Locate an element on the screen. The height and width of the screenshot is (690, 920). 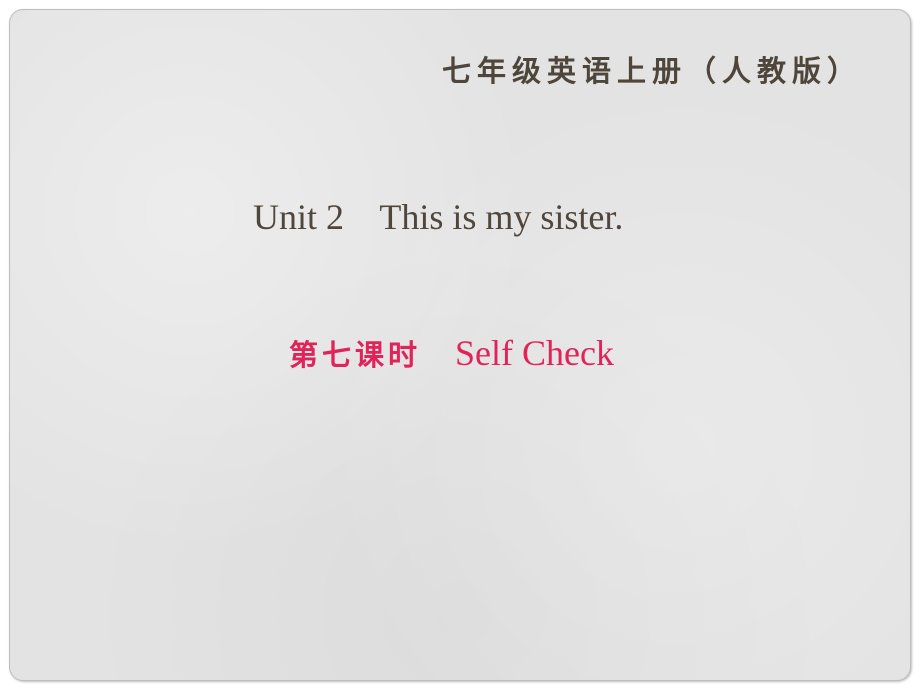
unit-title: Unit 2 This is my sister. is located at coordinates (438, 217).